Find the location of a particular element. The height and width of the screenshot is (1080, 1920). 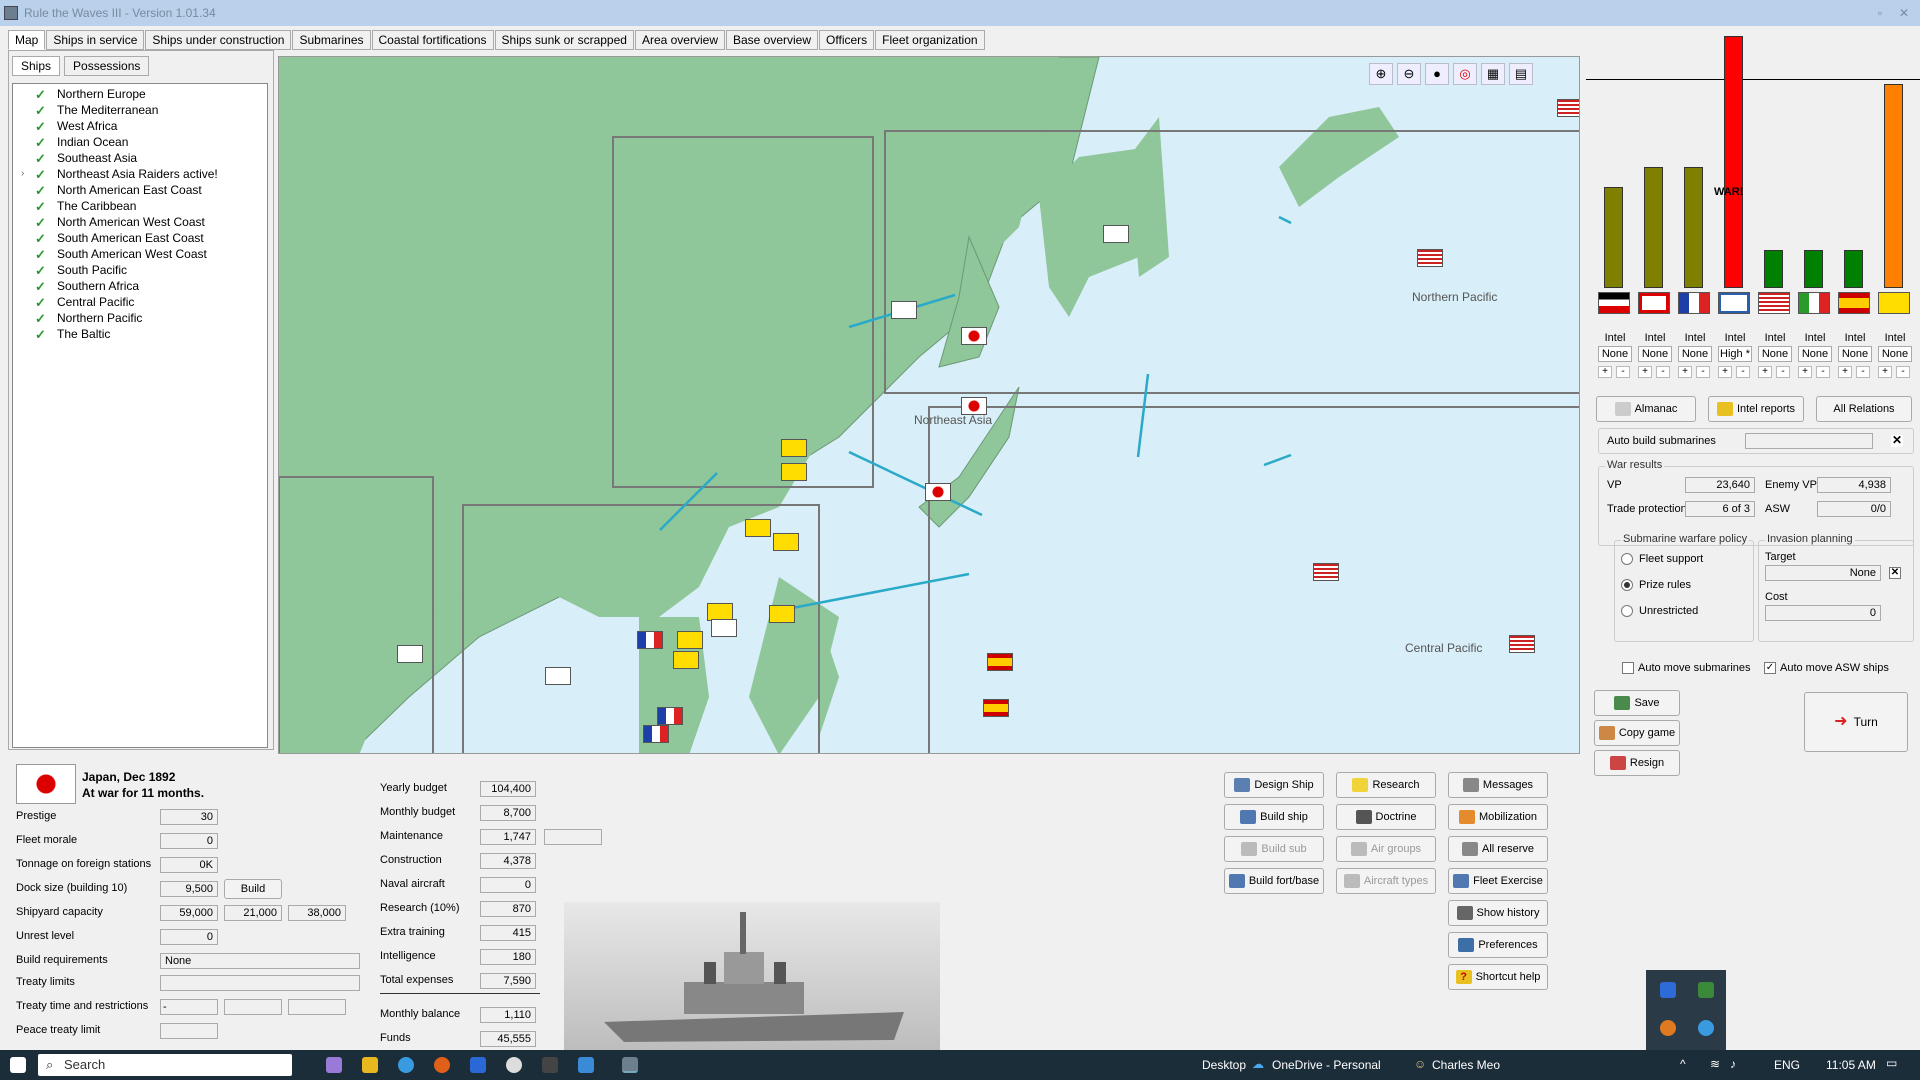

build-fort-button: Build fort/base is located at coordinates (1274, 881).